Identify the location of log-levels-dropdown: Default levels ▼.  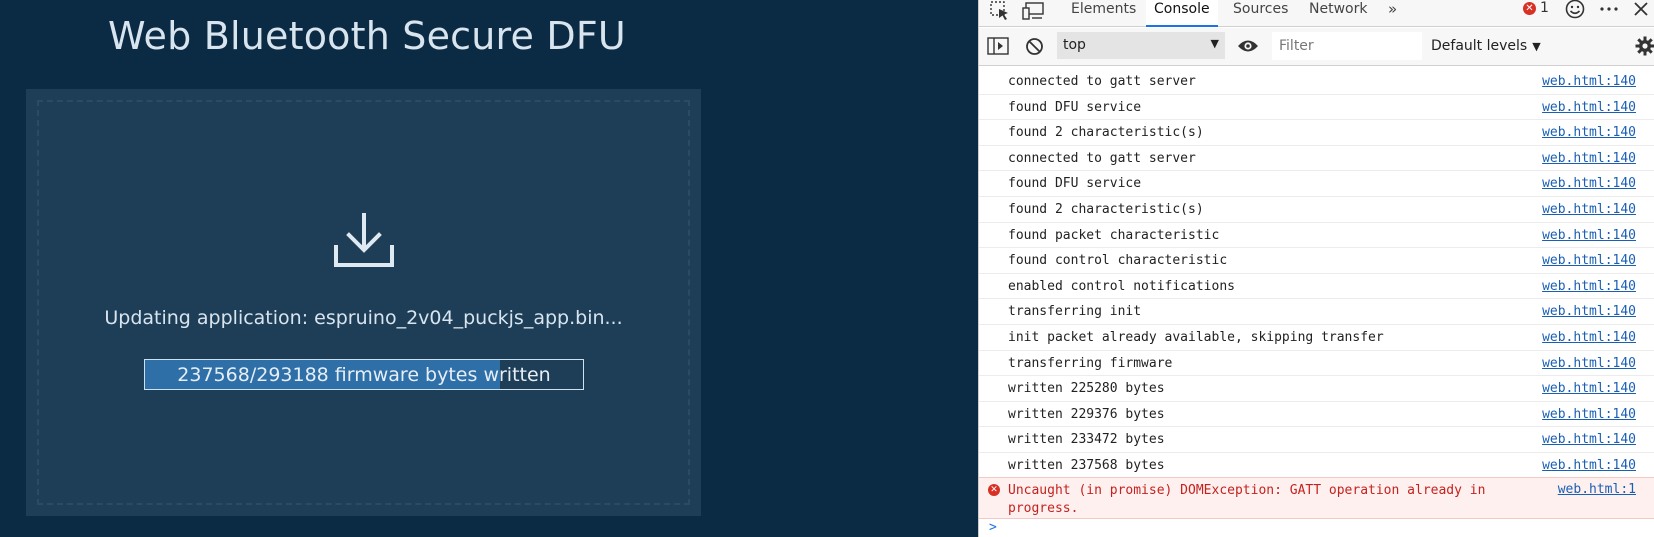
(1486, 46).